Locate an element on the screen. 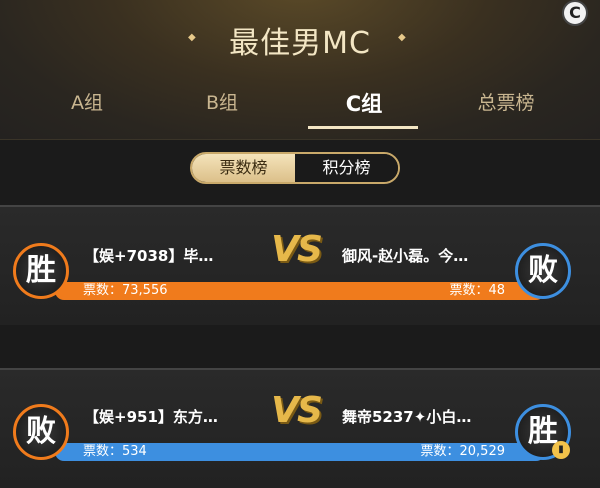  vote-bar: 票数：73,556 票数：48 is located at coordinates (300, 291).